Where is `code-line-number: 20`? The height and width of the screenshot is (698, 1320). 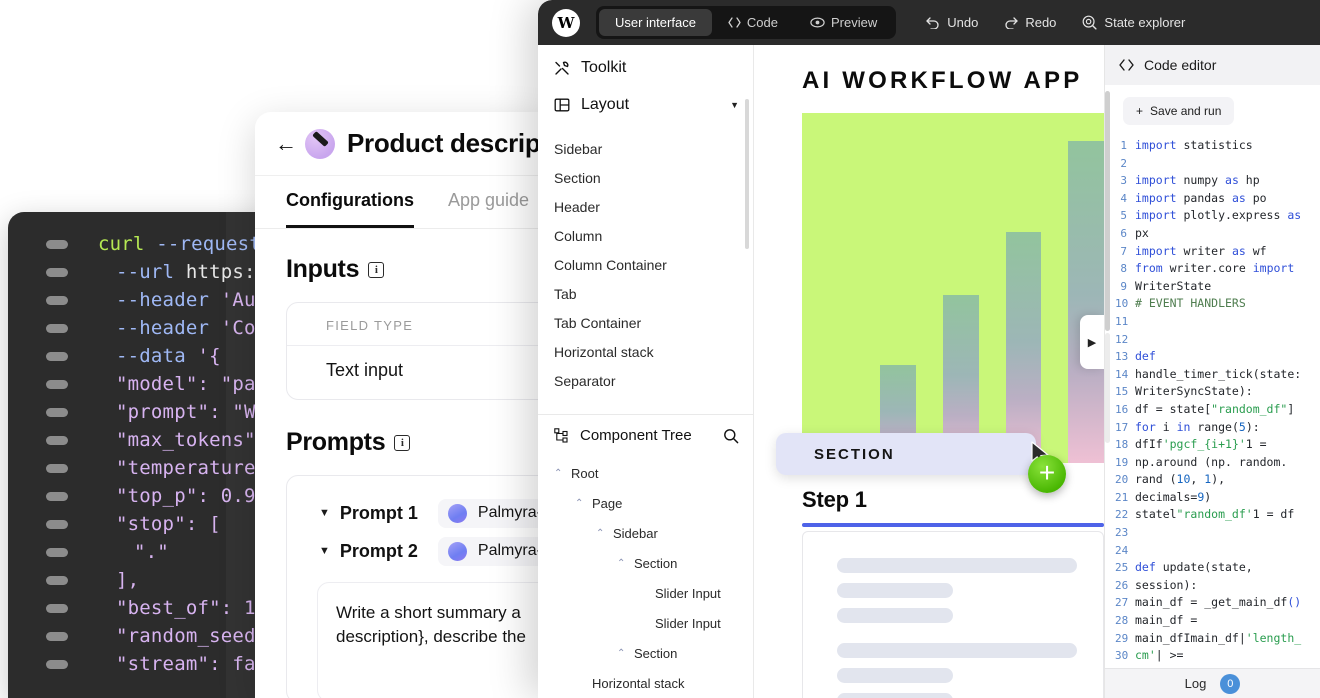 code-line-number: 20 is located at coordinates (1122, 480).